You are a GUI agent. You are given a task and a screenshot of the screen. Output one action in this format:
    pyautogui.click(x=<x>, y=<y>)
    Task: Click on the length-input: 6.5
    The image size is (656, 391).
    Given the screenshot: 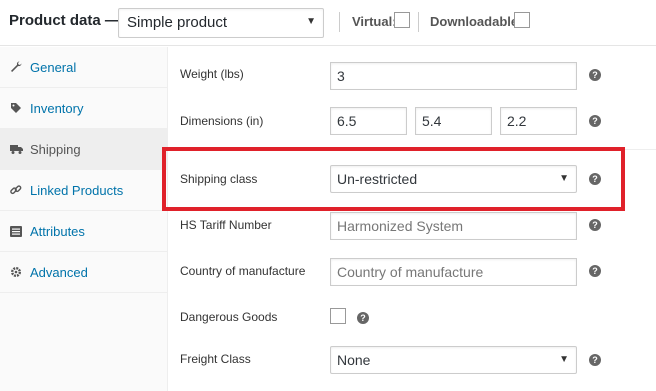 What is the action you would take?
    pyautogui.click(x=368, y=121)
    